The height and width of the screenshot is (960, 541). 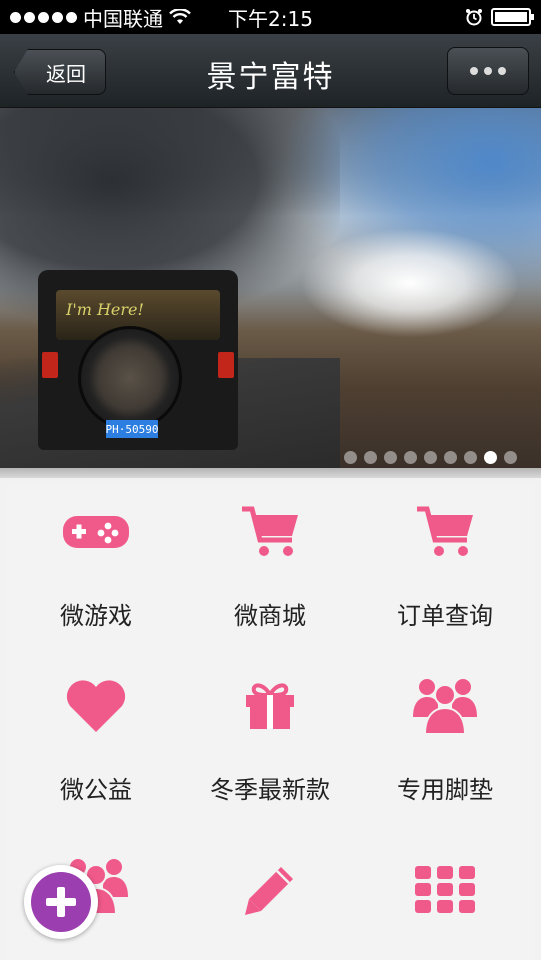 What do you see at coordinates (96, 706) in the screenshot?
I see `heart-icon` at bounding box center [96, 706].